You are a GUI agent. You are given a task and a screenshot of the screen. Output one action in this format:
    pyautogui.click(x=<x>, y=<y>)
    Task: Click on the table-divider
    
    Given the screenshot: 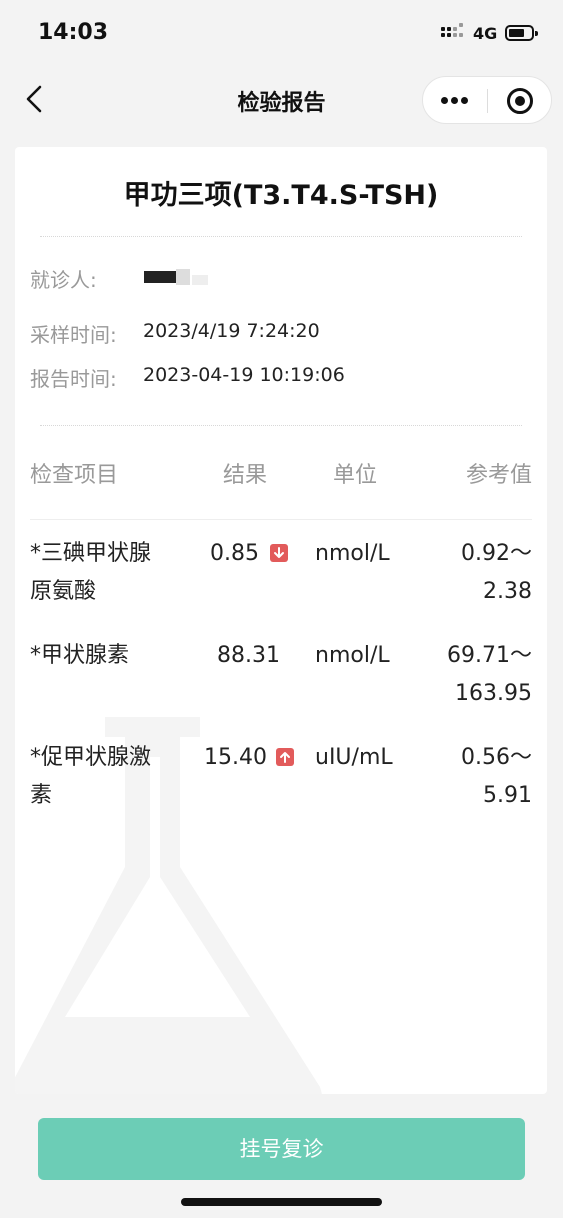 What is the action you would take?
    pyautogui.click(x=281, y=519)
    